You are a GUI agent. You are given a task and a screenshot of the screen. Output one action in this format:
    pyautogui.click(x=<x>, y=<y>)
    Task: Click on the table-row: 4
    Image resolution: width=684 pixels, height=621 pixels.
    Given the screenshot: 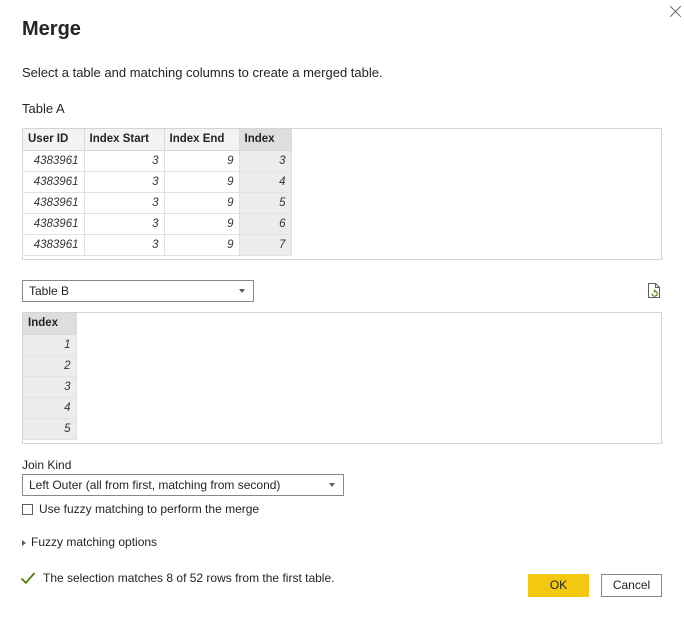 What is the action you would take?
    pyautogui.click(x=50, y=408)
    